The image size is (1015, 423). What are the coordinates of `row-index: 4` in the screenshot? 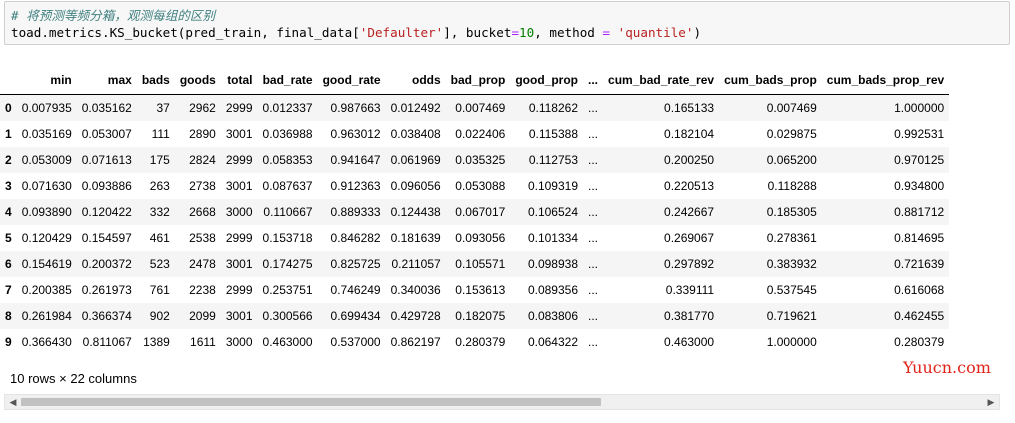 It's located at (8, 212).